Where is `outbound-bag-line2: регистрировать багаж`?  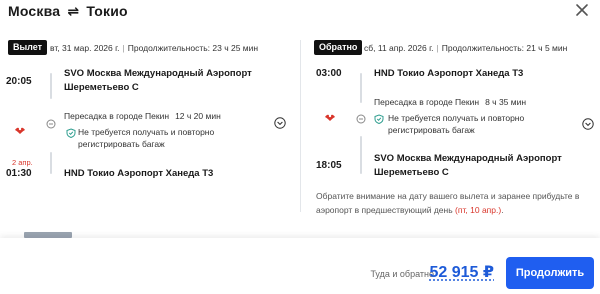
outbound-bag-line2: регистрировать багаж is located at coordinates (121, 144).